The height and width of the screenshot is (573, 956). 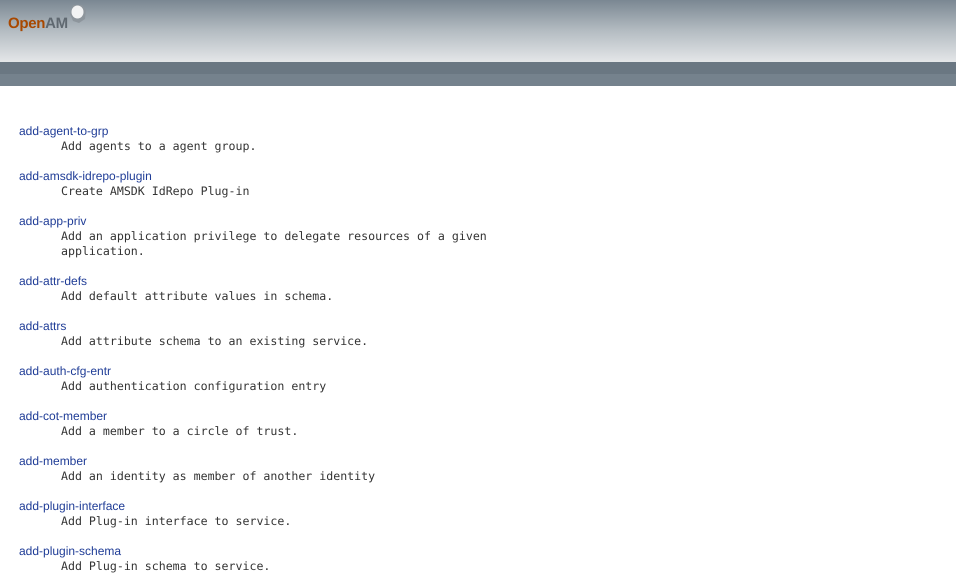 I want to click on command-link: add-amsdk-idrepo-plugin, so click(x=85, y=176).